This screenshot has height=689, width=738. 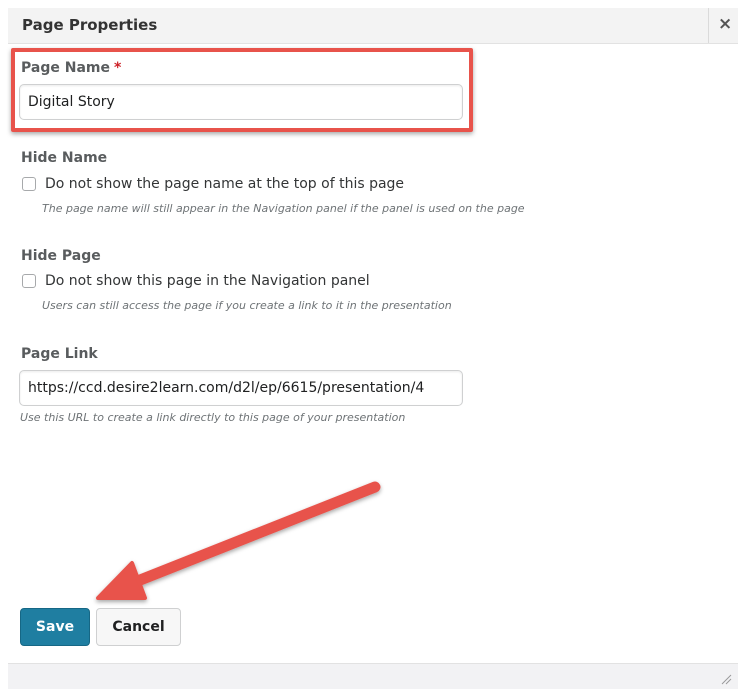 I want to click on page-link-label: Page Link, so click(x=59, y=354).